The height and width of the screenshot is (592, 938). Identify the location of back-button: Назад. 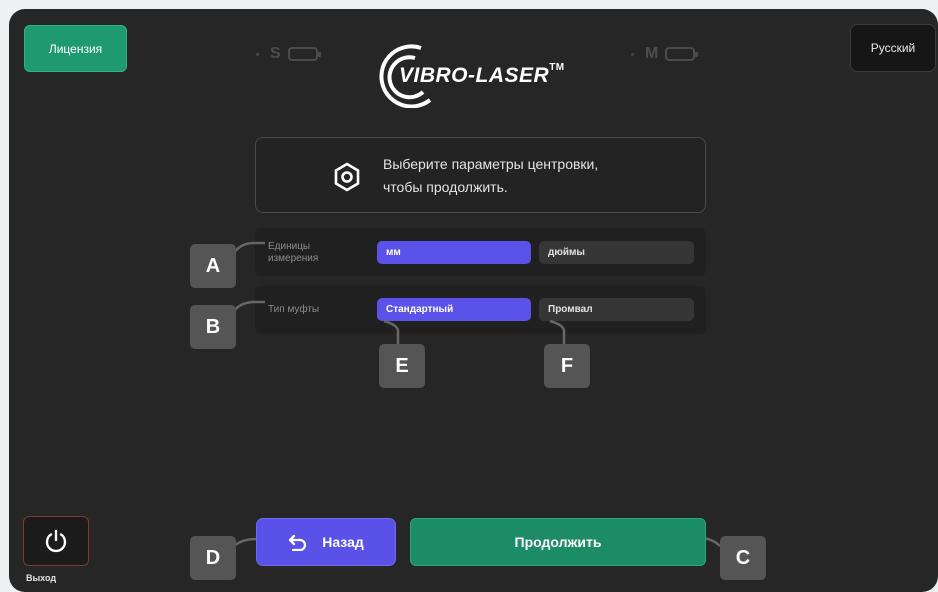
(326, 542).